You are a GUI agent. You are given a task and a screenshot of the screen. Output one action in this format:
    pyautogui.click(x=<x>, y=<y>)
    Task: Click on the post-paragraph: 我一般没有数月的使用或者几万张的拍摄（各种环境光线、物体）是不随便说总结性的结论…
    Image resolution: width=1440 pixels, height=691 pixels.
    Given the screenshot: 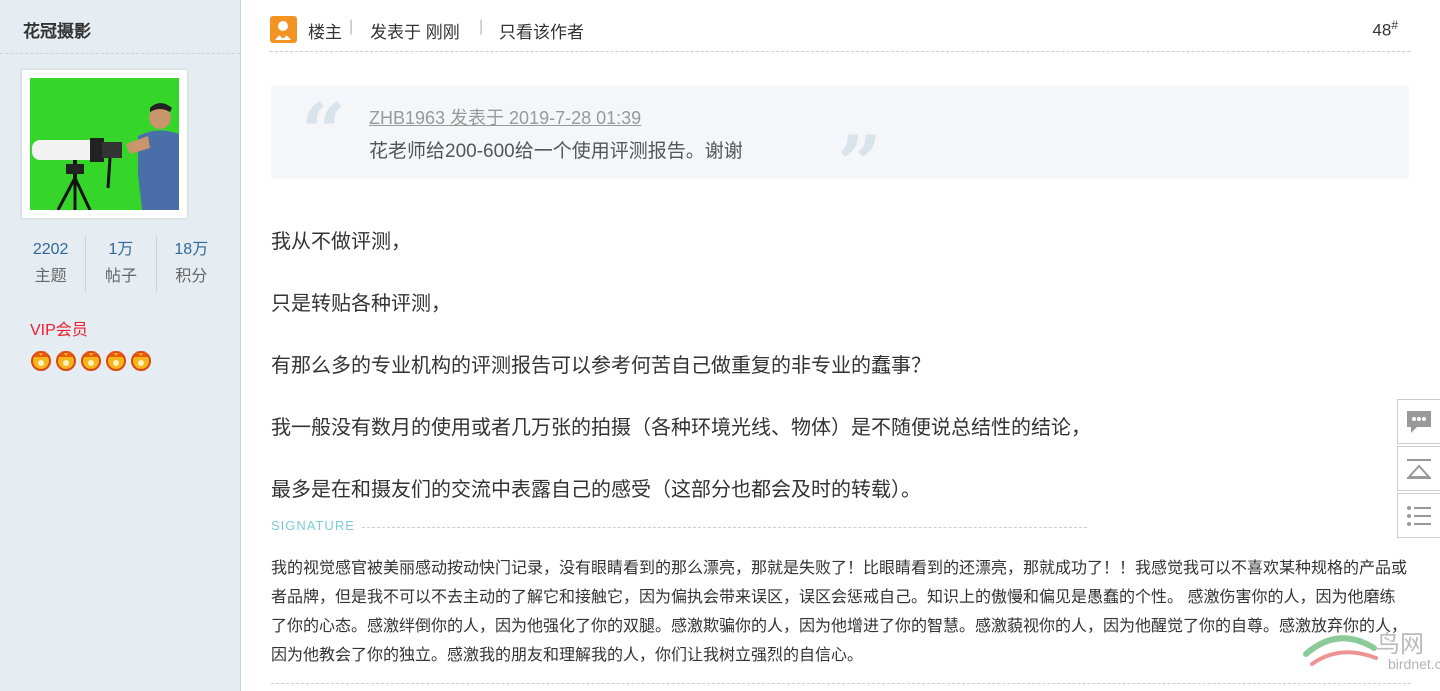 What is the action you would take?
    pyautogui.click(x=681, y=428)
    